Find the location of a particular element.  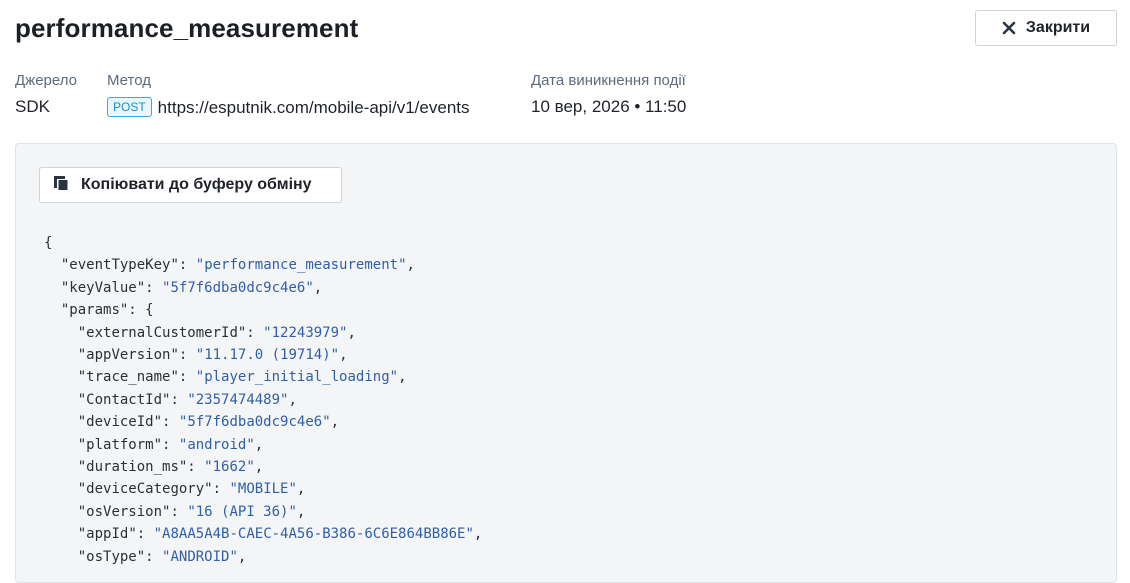

code-line: "keyValue": "5f7f6dba0dc9c4e6", is located at coordinates (191, 287).